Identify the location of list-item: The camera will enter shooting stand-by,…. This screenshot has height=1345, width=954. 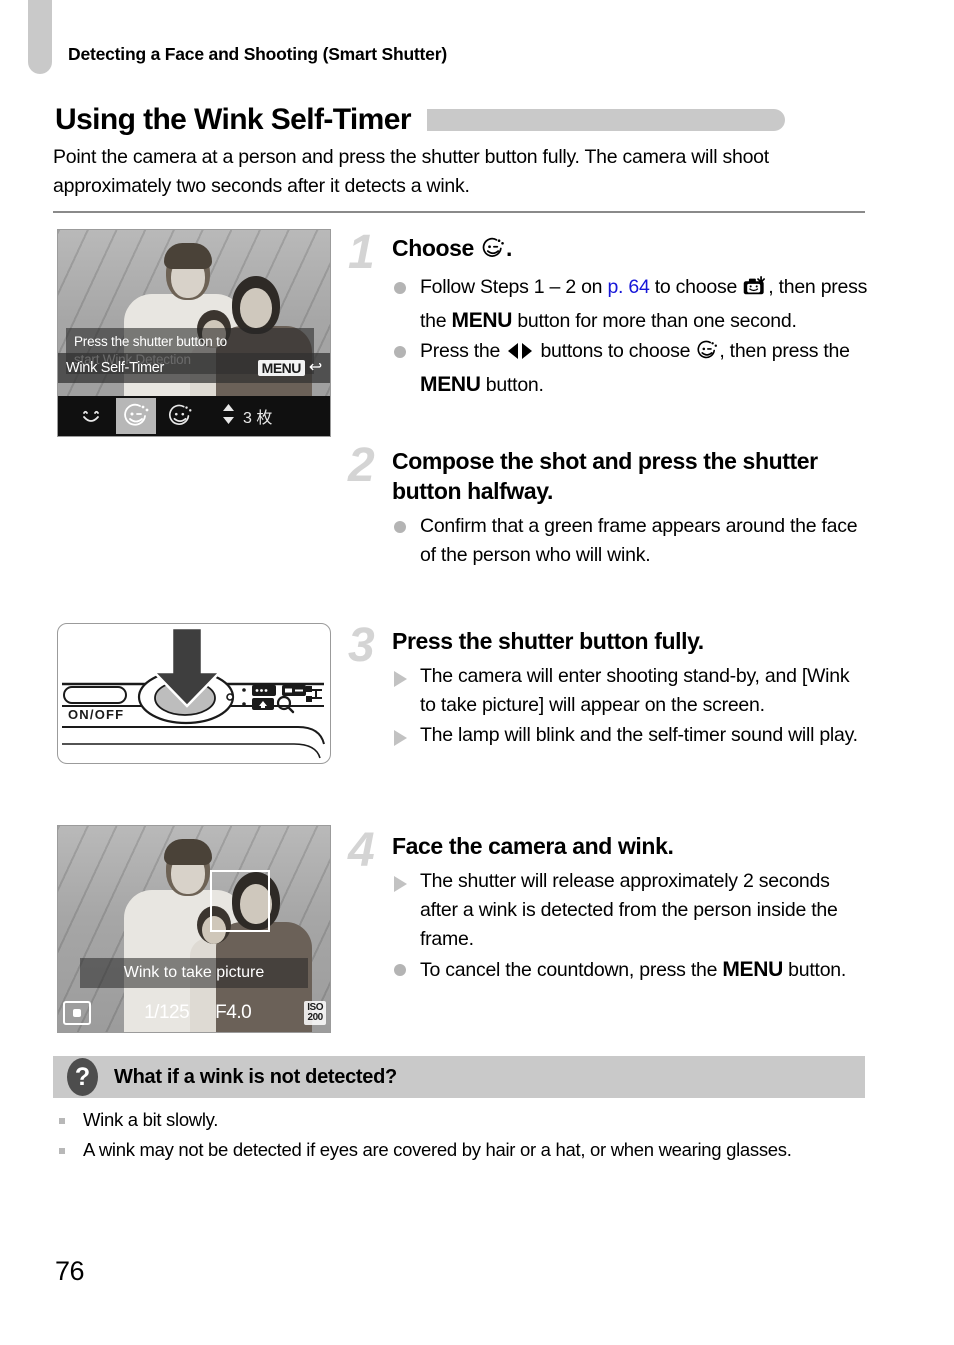
(630, 691).